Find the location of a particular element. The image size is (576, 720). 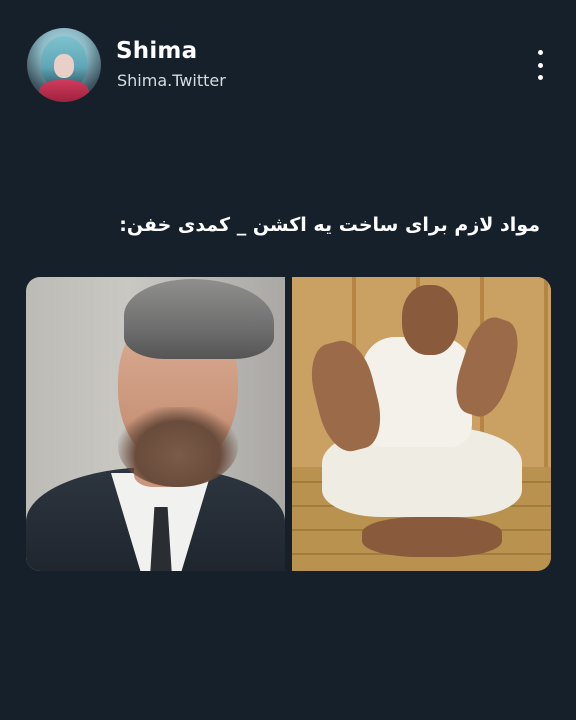

avatar-face is located at coordinates (64, 66).